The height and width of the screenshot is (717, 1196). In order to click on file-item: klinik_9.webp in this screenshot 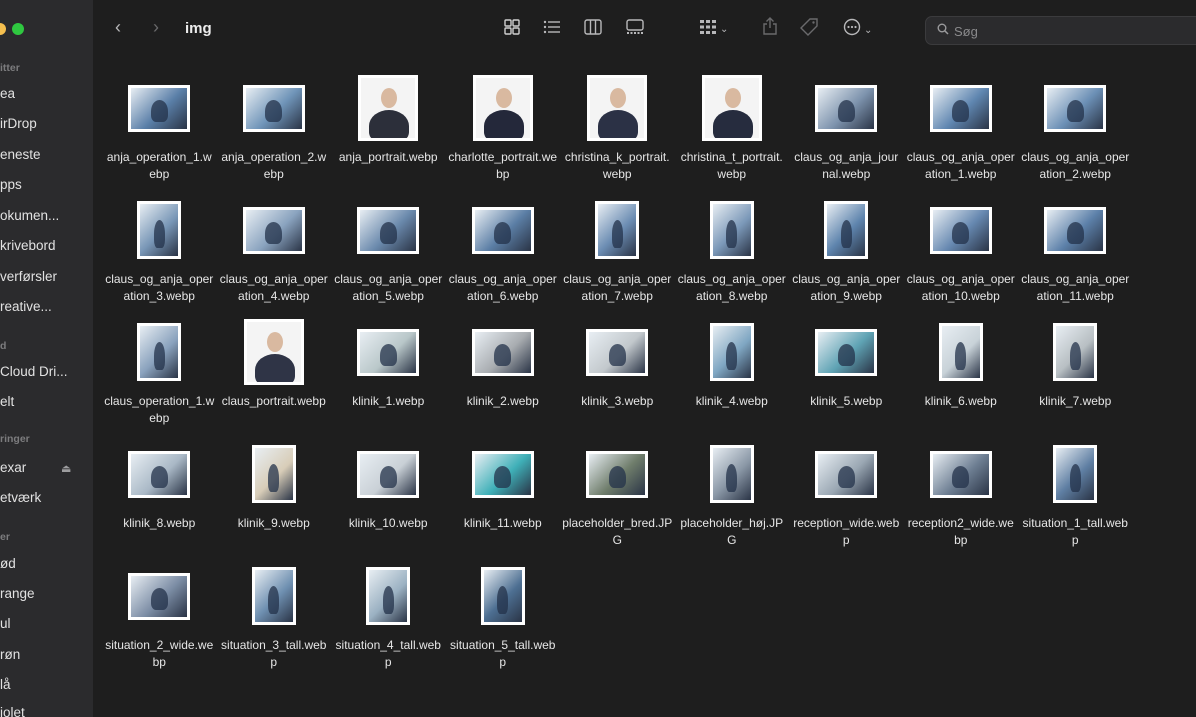, I will do `click(274, 493)`.